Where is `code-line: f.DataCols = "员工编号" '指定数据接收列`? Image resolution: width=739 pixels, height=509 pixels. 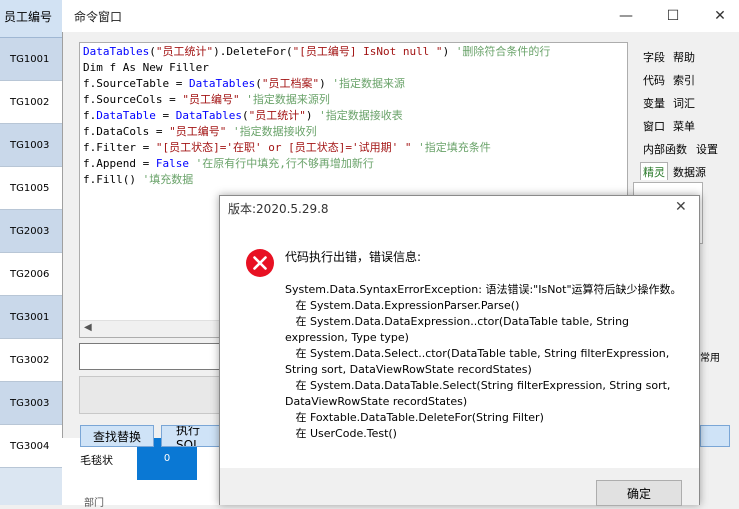
code-line: f.DataCols = "员工编号" '指定数据接收列 is located at coordinates (200, 132).